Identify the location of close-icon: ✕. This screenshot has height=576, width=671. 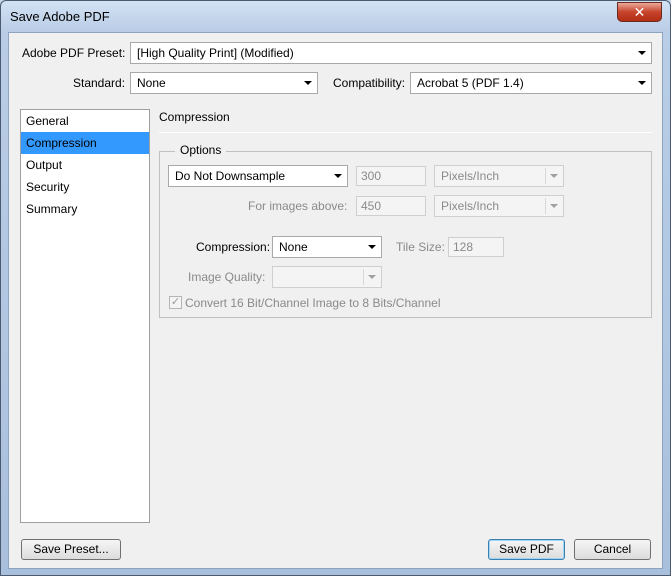
(639, 12).